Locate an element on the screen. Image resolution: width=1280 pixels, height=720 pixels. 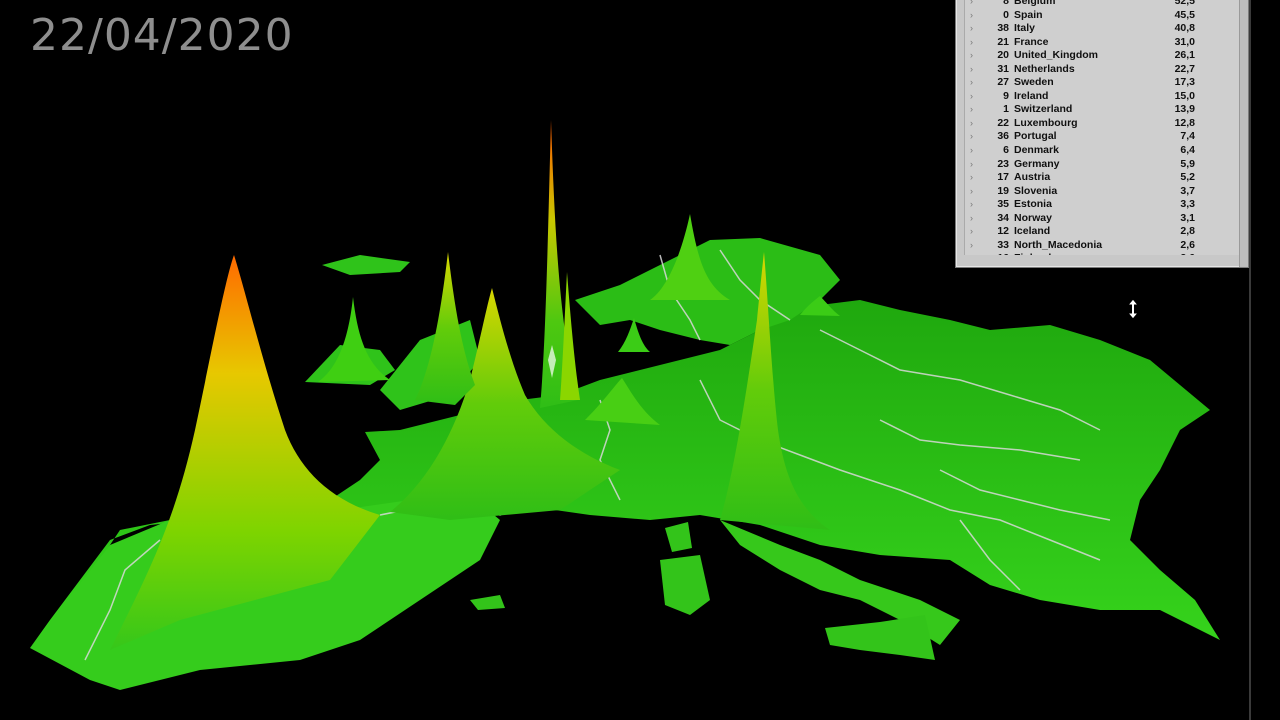
country-name: Denmark is located at coordinates (1036, 150).